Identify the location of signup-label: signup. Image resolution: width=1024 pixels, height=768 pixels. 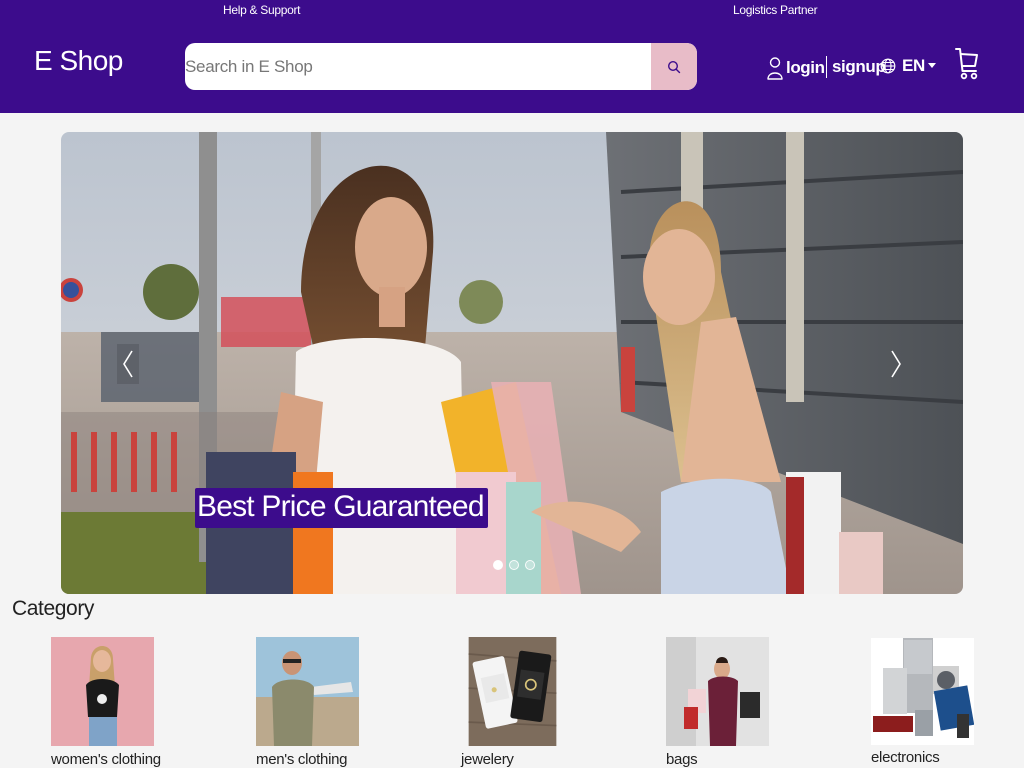
(859, 66).